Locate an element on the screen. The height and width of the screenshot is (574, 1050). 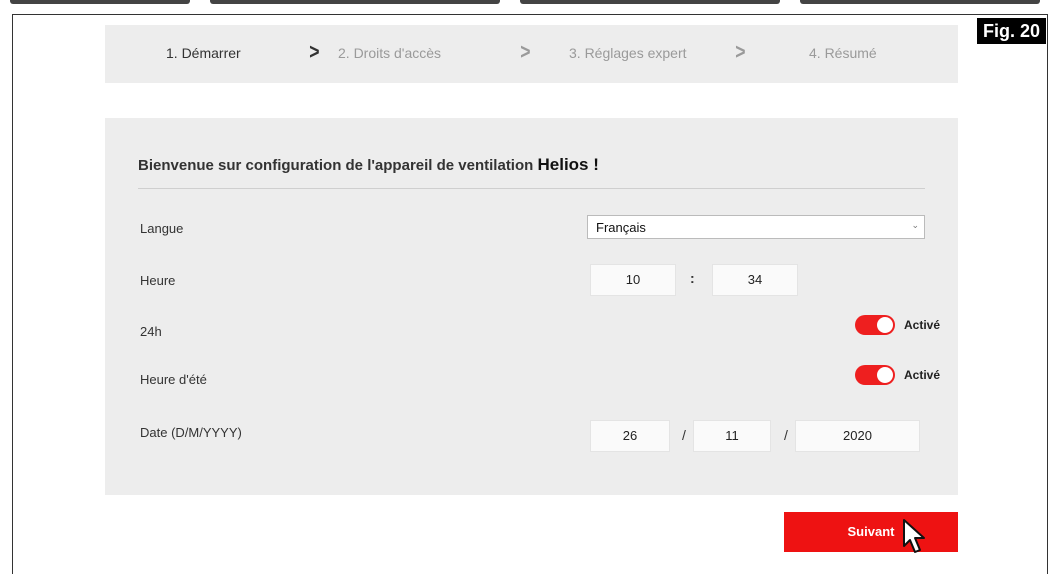
cursor-pointer-icon is located at coordinates (914, 536).